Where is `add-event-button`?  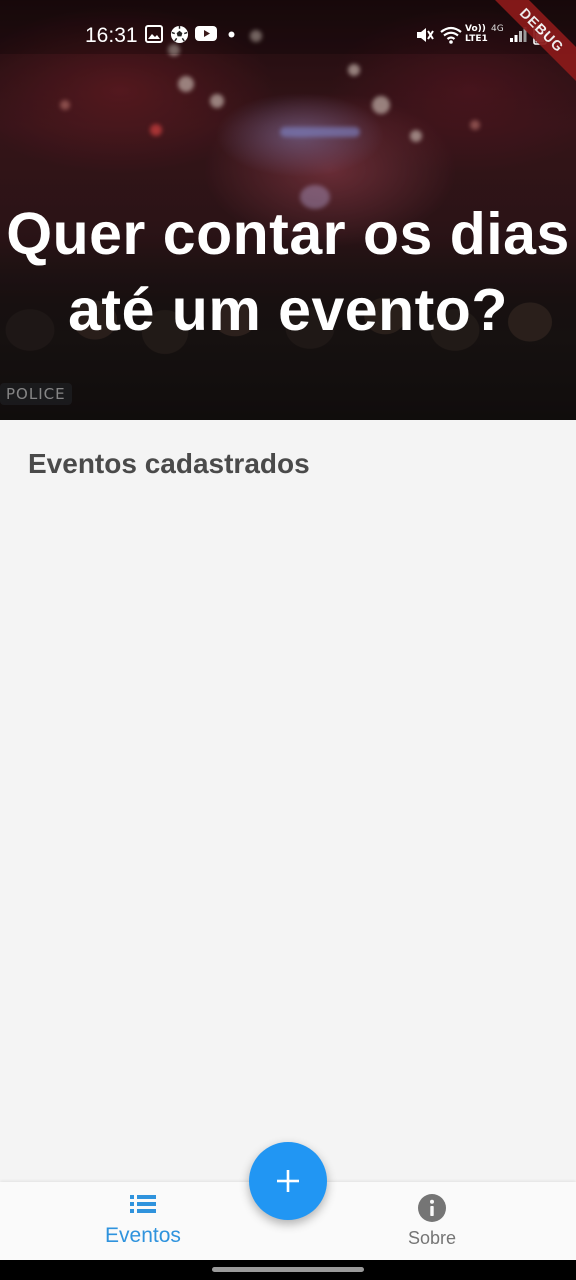
add-event-button is located at coordinates (288, 1181).